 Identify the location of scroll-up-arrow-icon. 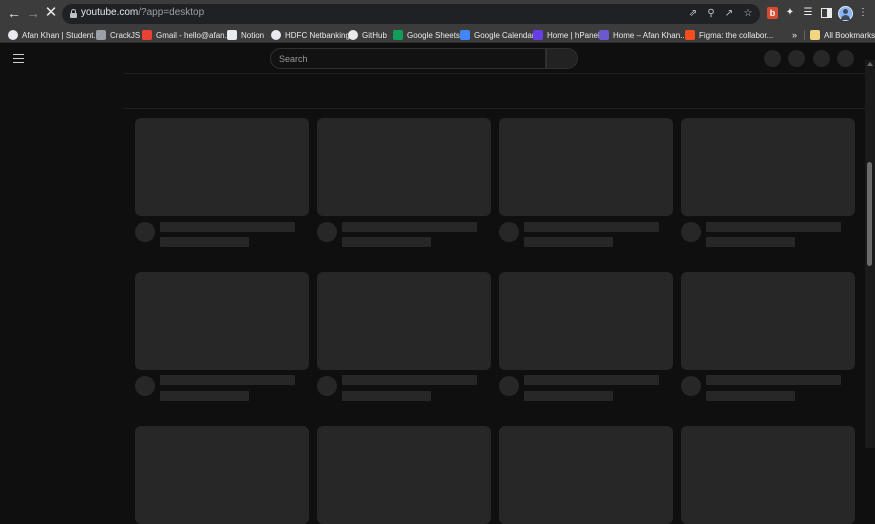
(870, 64).